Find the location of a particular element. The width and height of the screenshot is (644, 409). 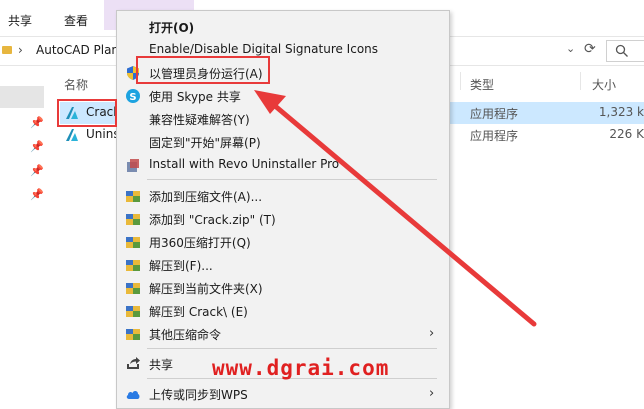

menu-item-other-compress: 其他压缩命令 › is located at coordinates (283, 333).